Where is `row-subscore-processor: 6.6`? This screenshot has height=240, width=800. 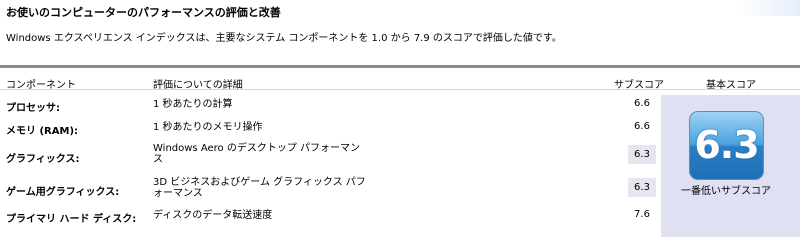 row-subscore-processor: 6.6 is located at coordinates (642, 103).